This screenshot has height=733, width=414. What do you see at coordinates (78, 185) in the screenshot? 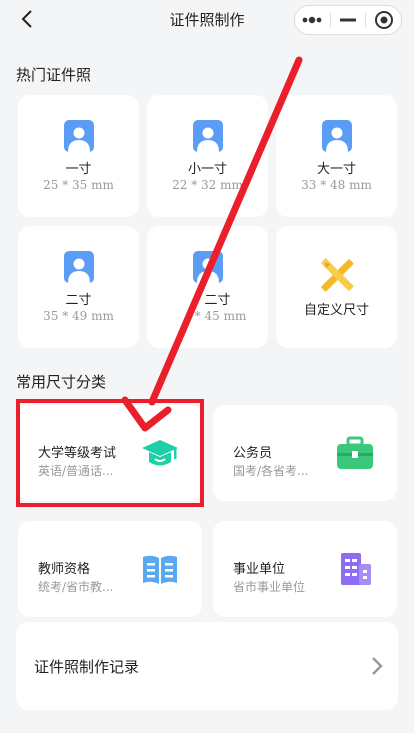
I see `size-dimensions: 25 * 35 mm` at bounding box center [78, 185].